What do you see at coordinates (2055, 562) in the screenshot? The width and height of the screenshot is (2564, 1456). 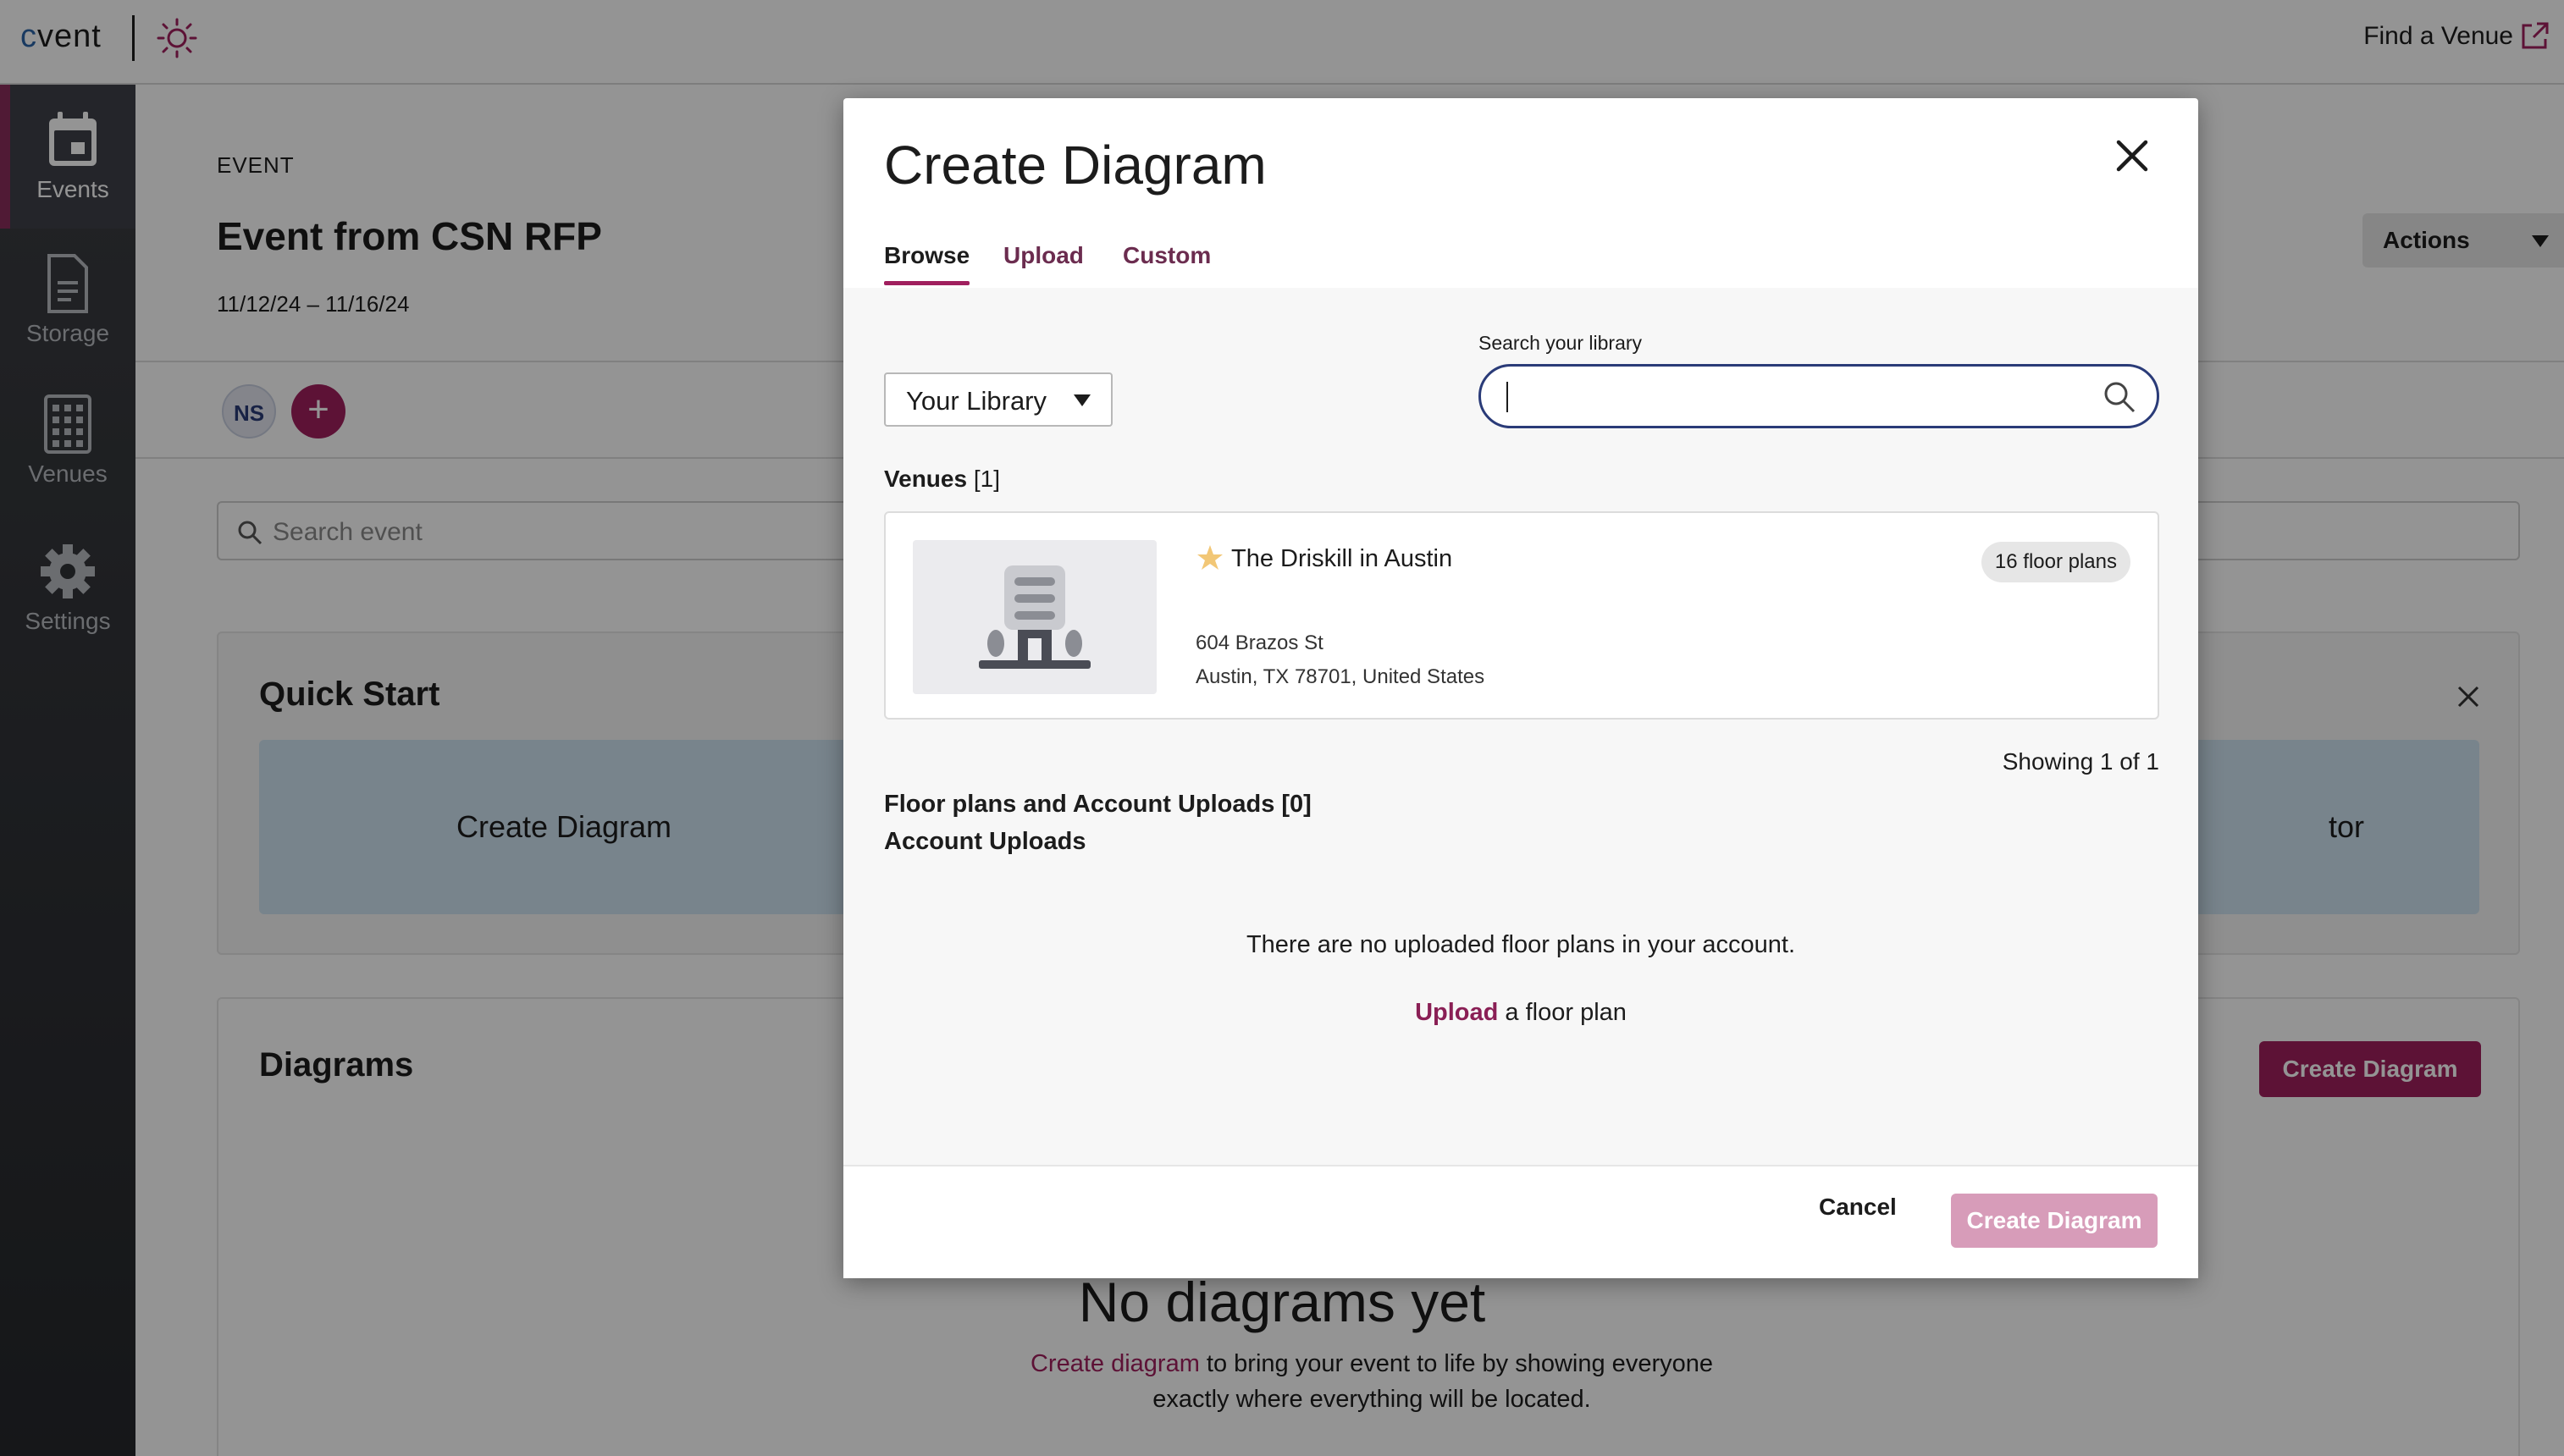 I see `floor-plans-badge: 16 floor plans` at bounding box center [2055, 562].